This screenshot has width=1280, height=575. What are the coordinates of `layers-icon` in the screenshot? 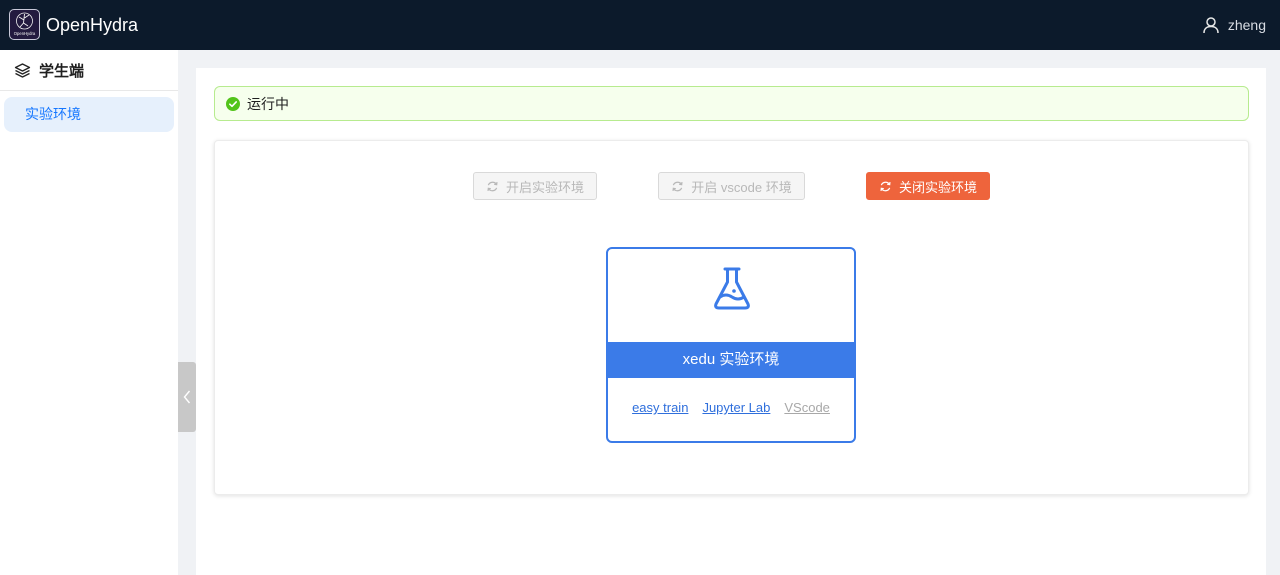 It's located at (22, 70).